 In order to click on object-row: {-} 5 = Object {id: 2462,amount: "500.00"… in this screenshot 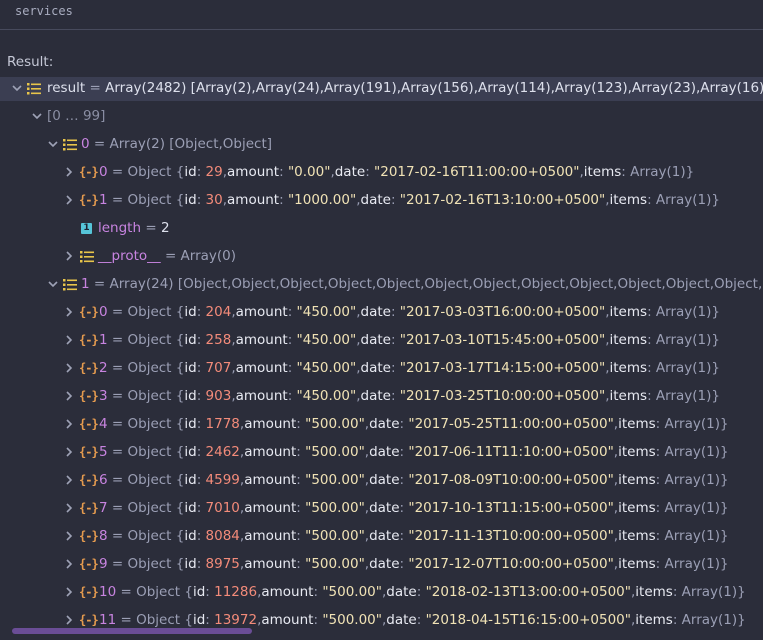, I will do `click(381, 453)`.